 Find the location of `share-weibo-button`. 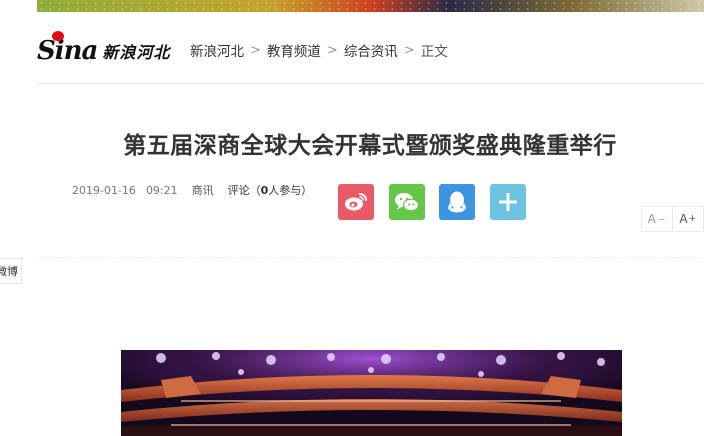

share-weibo-button is located at coordinates (356, 202).